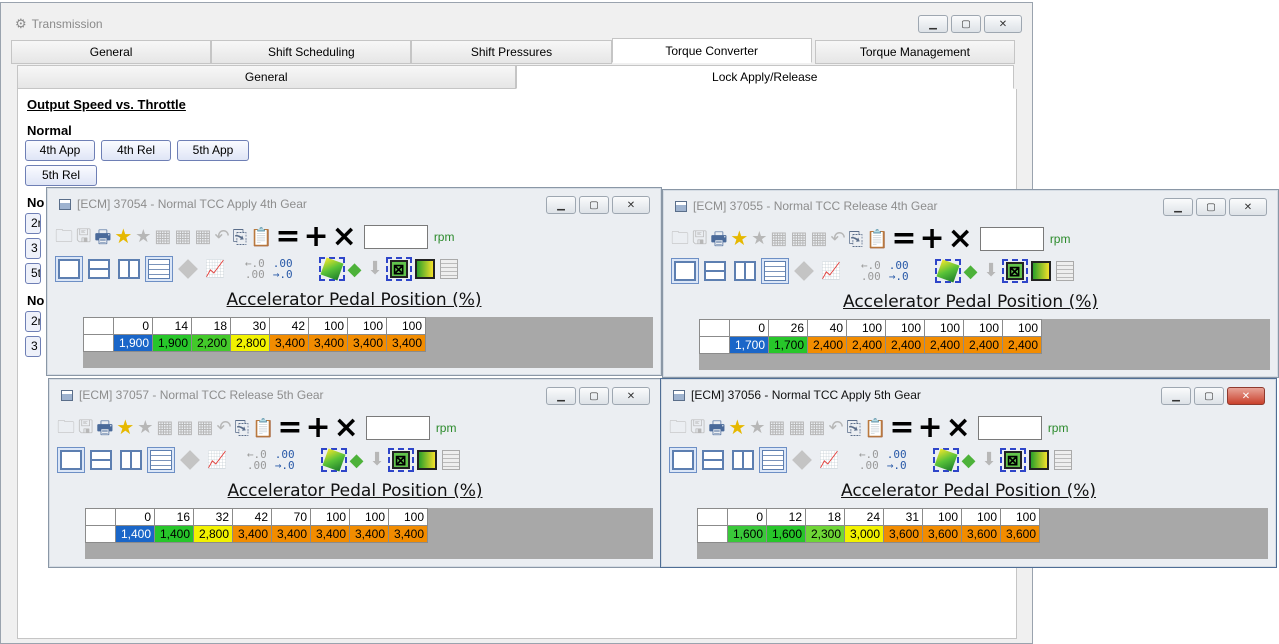 This screenshot has width=1279, height=644. Describe the element at coordinates (903, 534) in the screenshot. I see `value-cell: 3,600` at that location.